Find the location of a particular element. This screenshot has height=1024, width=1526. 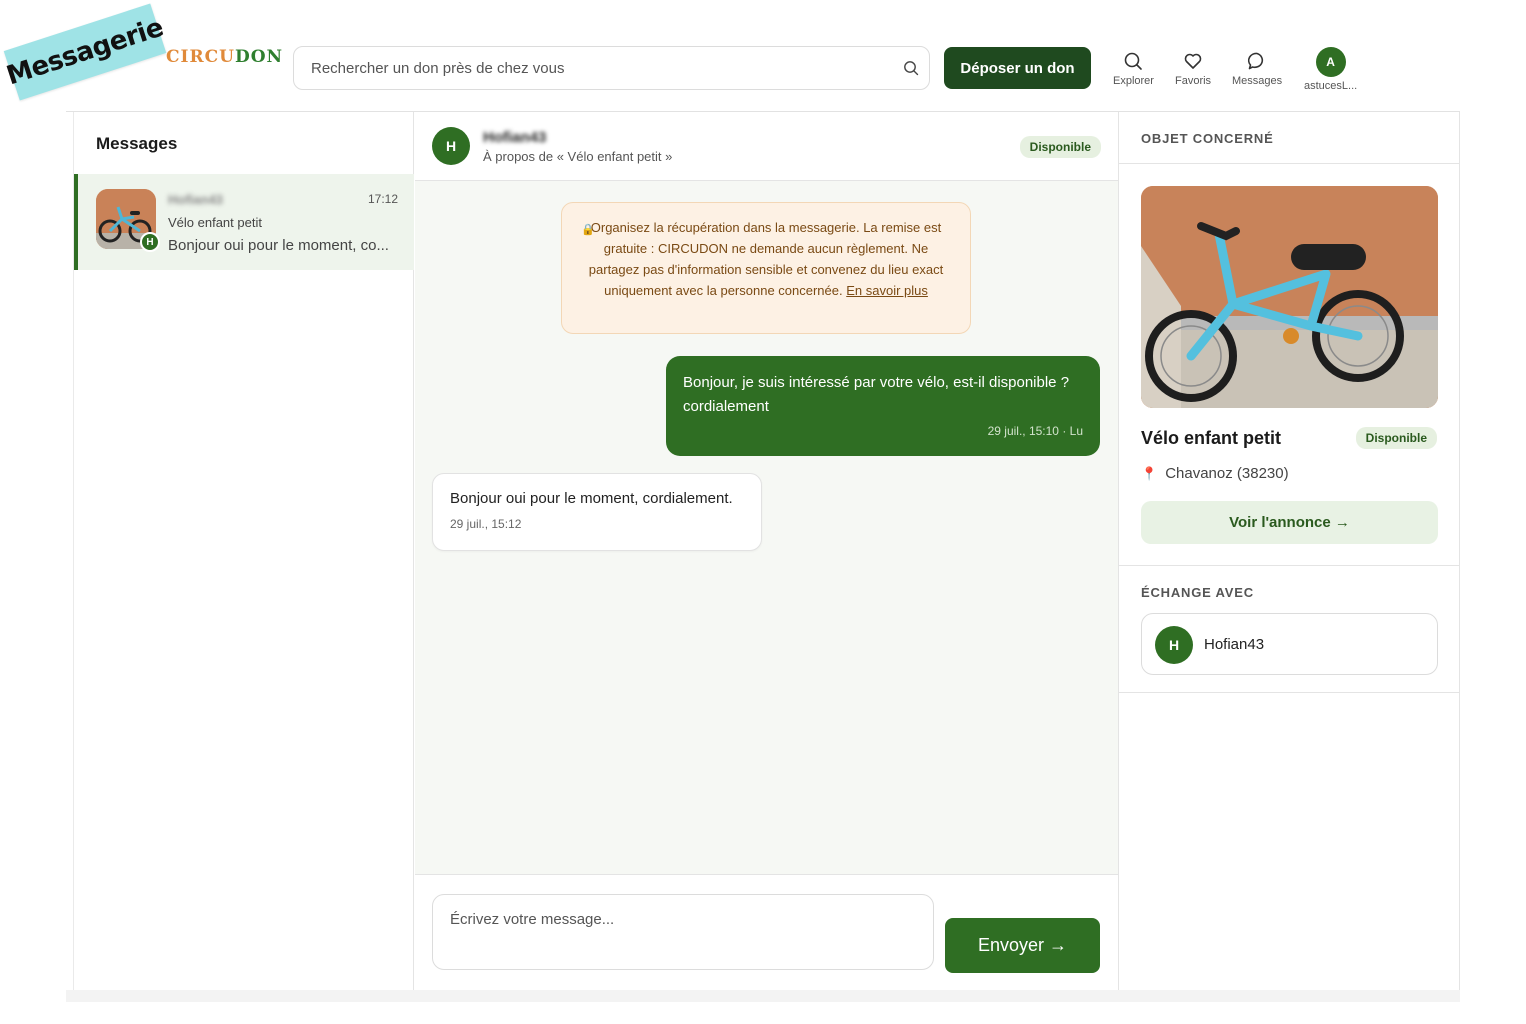

heart-icon is located at coordinates (1193, 61).